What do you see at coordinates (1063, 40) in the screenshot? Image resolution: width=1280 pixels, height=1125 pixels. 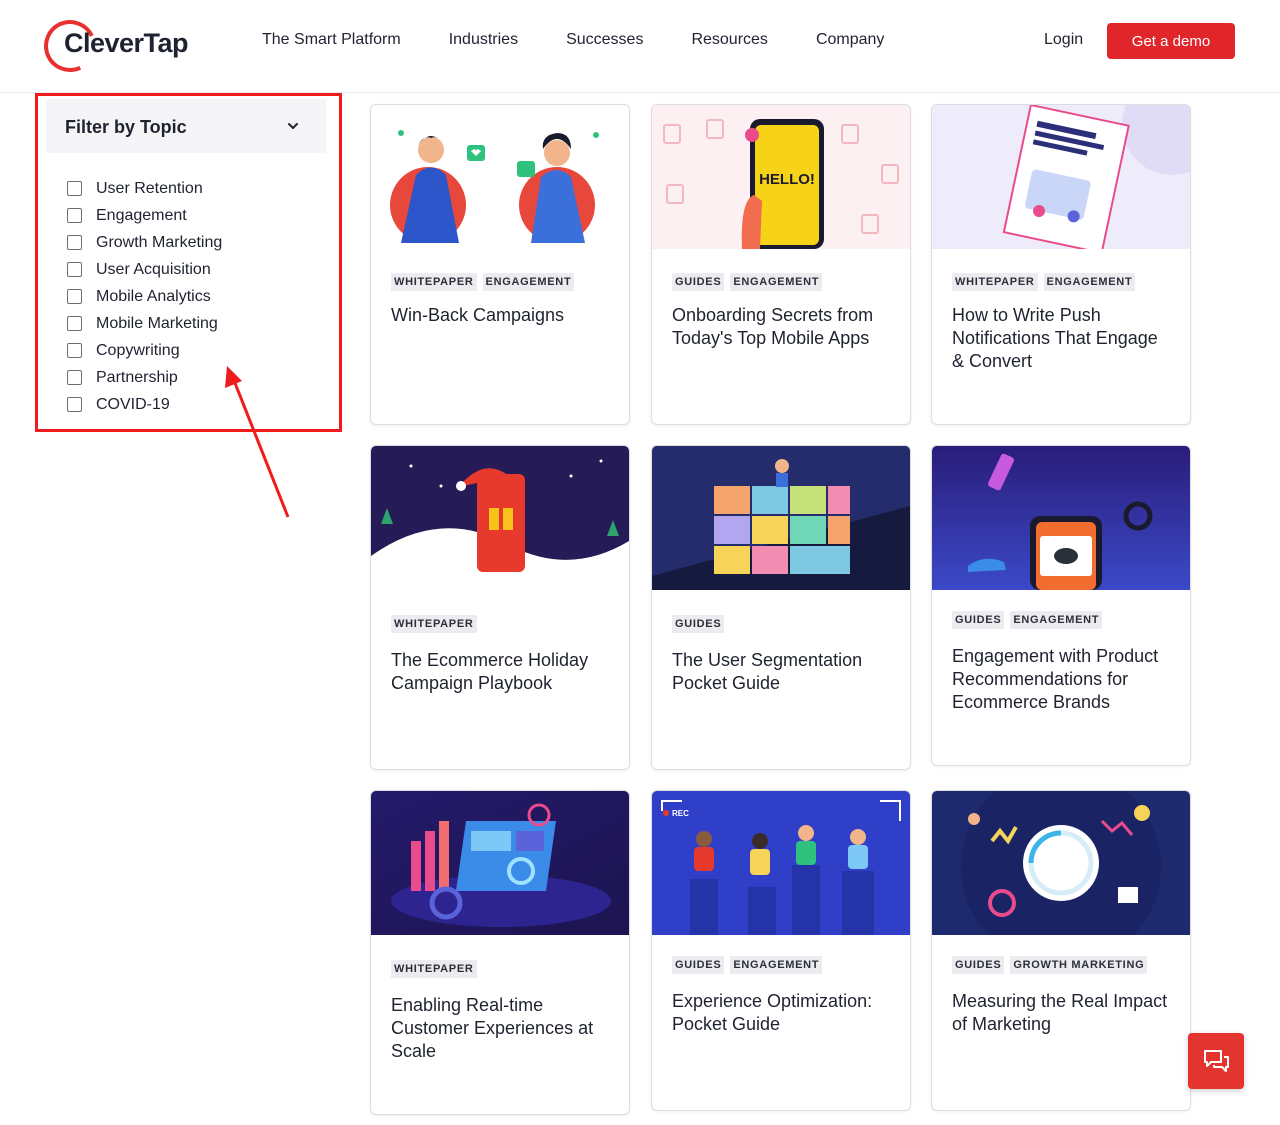 I see `login-link: Login` at bounding box center [1063, 40].